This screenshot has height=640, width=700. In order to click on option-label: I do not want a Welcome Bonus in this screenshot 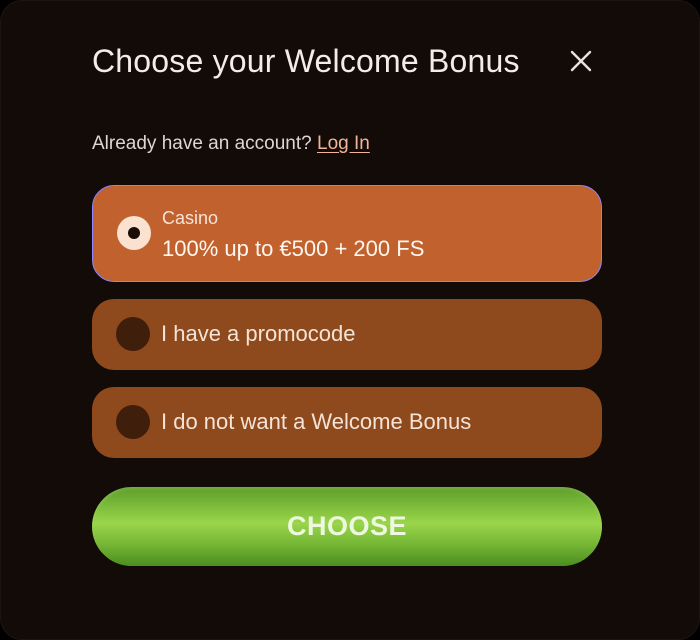, I will do `click(316, 421)`.